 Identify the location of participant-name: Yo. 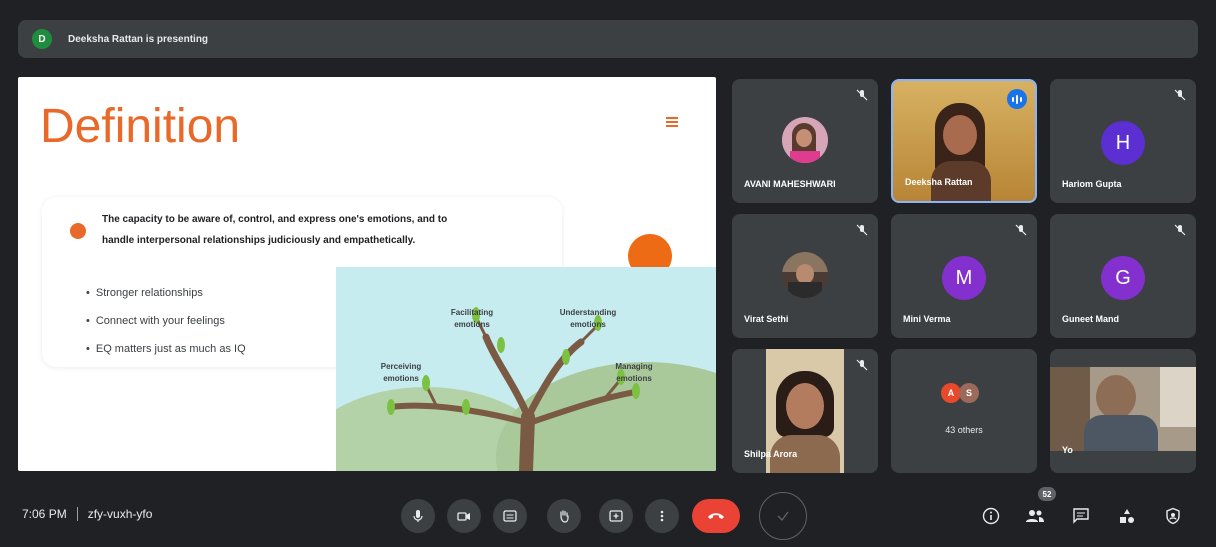
(1067, 450).